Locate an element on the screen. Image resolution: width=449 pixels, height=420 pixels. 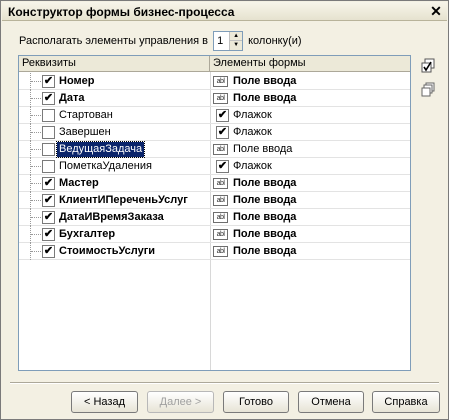
table-row: ✔ КлиентИПереченьУслуг abl Поле ввода is located at coordinates (214, 200).